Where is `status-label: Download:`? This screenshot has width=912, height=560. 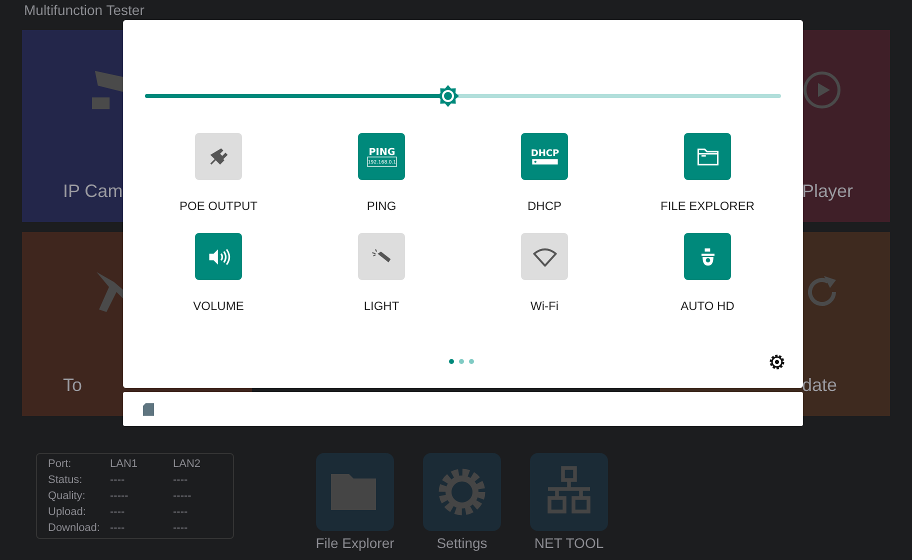
status-label: Download: is located at coordinates (74, 528).